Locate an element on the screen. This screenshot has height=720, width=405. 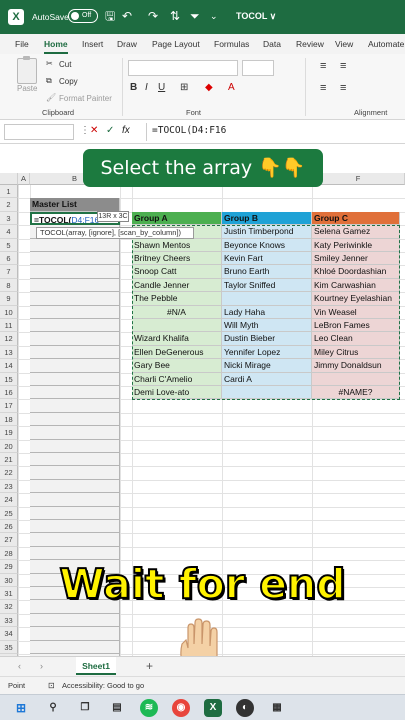
row-header: 17 is located at coordinates (9, 406).